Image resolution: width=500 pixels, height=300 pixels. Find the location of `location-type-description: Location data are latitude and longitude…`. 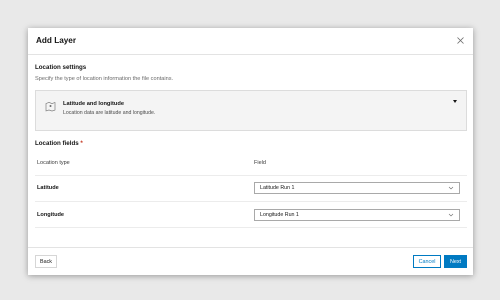

location-type-description: Location data are latitude and longitude… is located at coordinates (109, 113).